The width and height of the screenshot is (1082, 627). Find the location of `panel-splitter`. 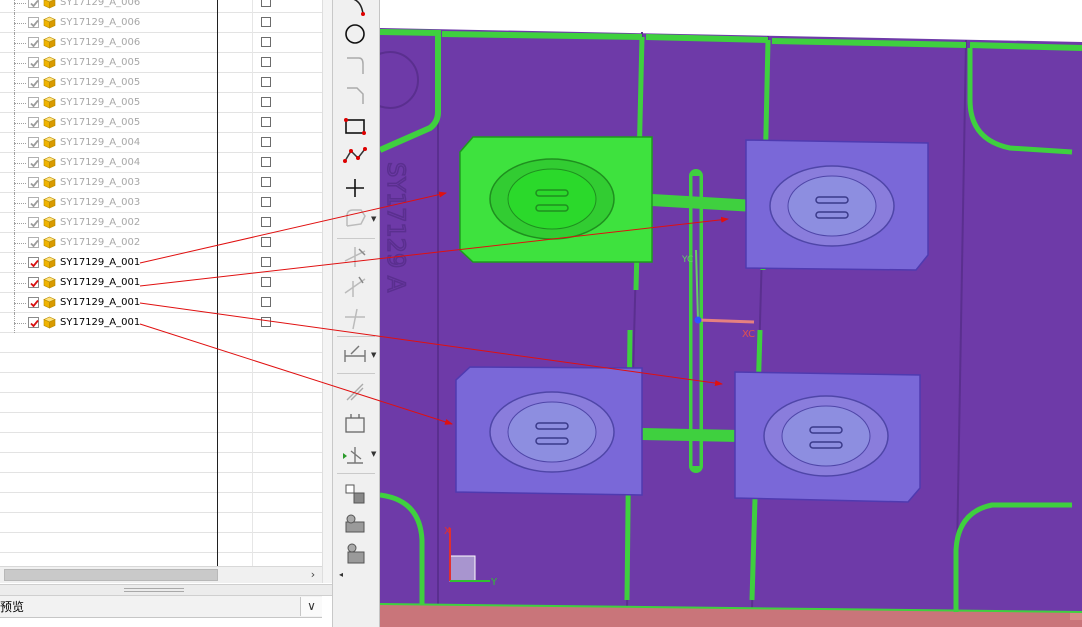

panel-splitter is located at coordinates (166, 590).